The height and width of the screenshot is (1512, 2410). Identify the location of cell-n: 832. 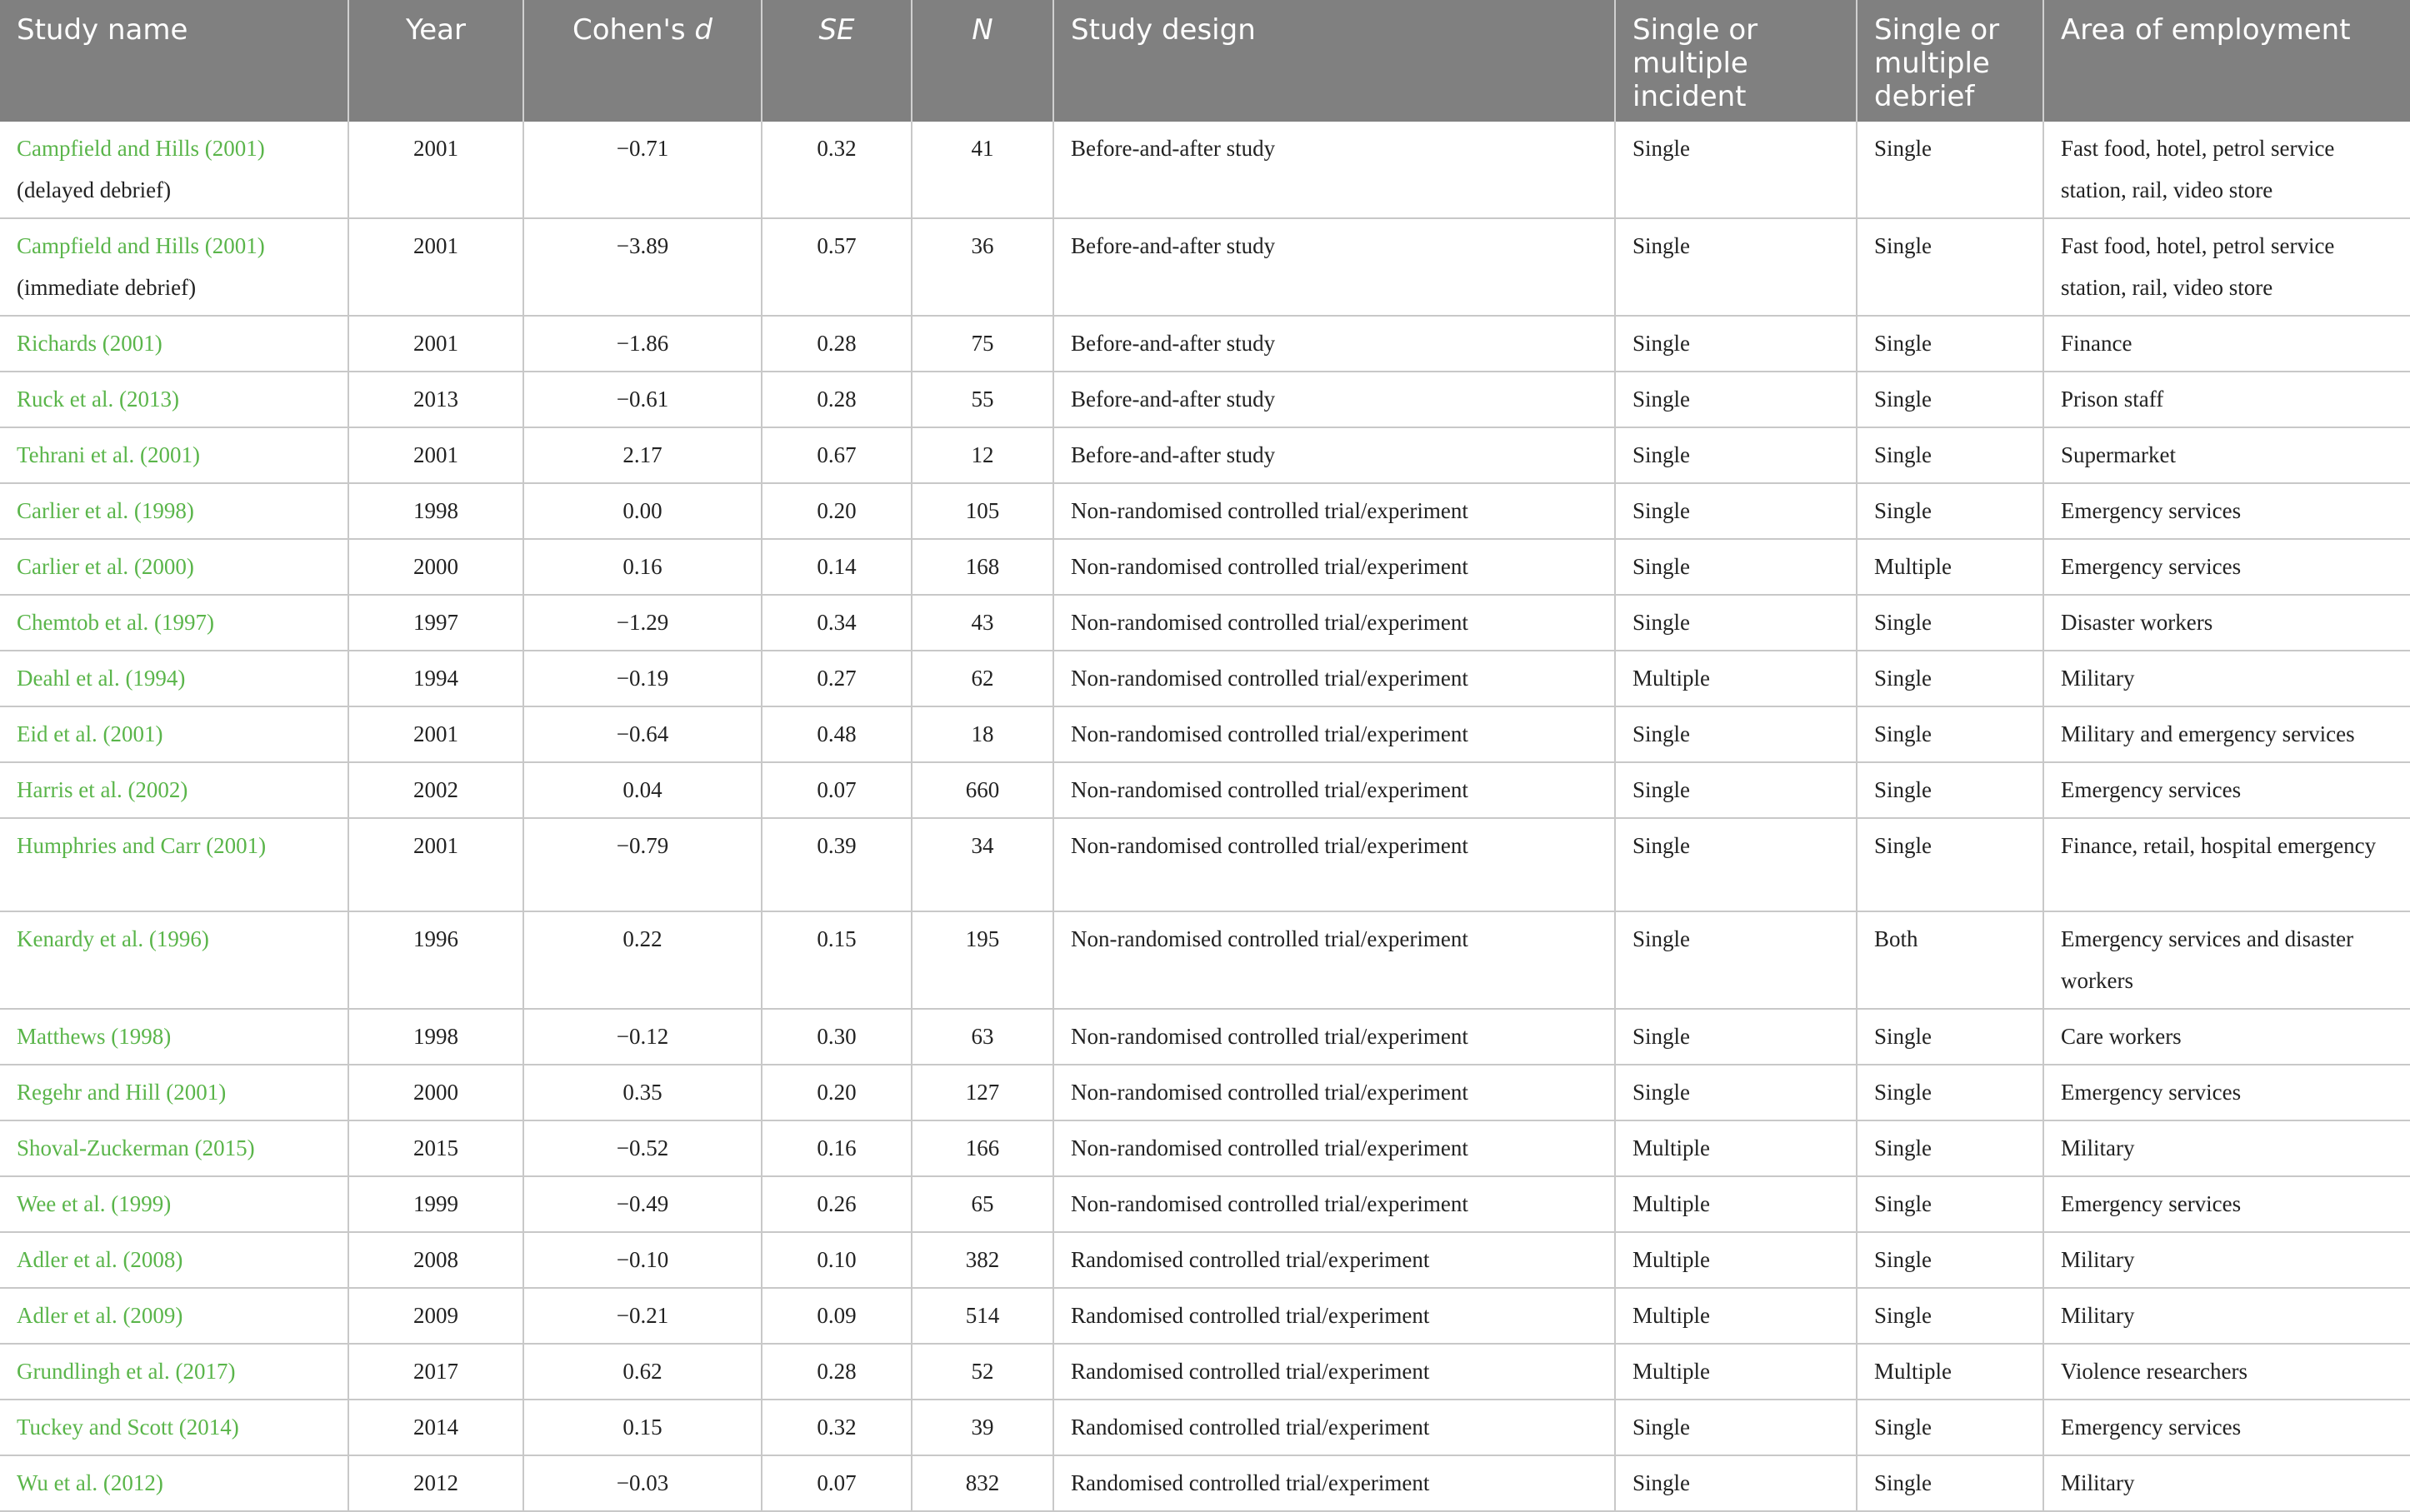
(983, 1483).